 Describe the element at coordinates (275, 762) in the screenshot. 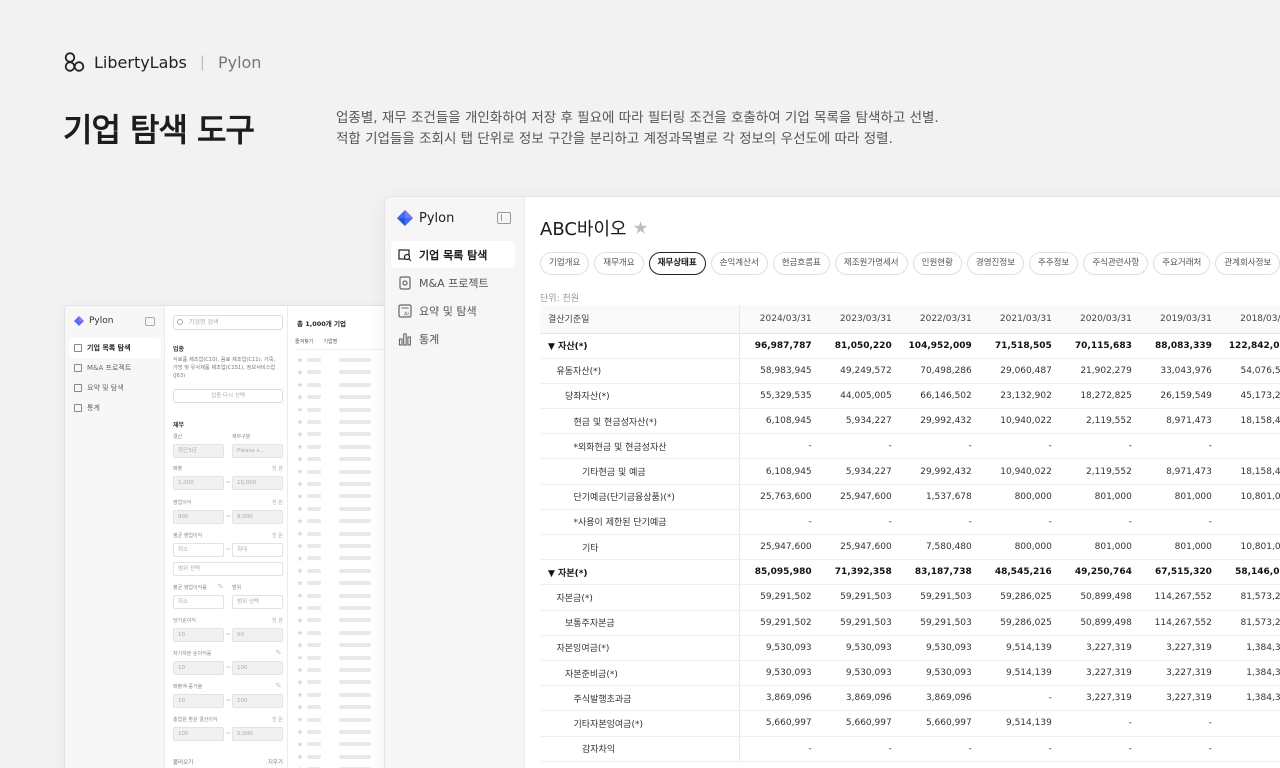

I see `reset-filter-button: 지우기` at that location.